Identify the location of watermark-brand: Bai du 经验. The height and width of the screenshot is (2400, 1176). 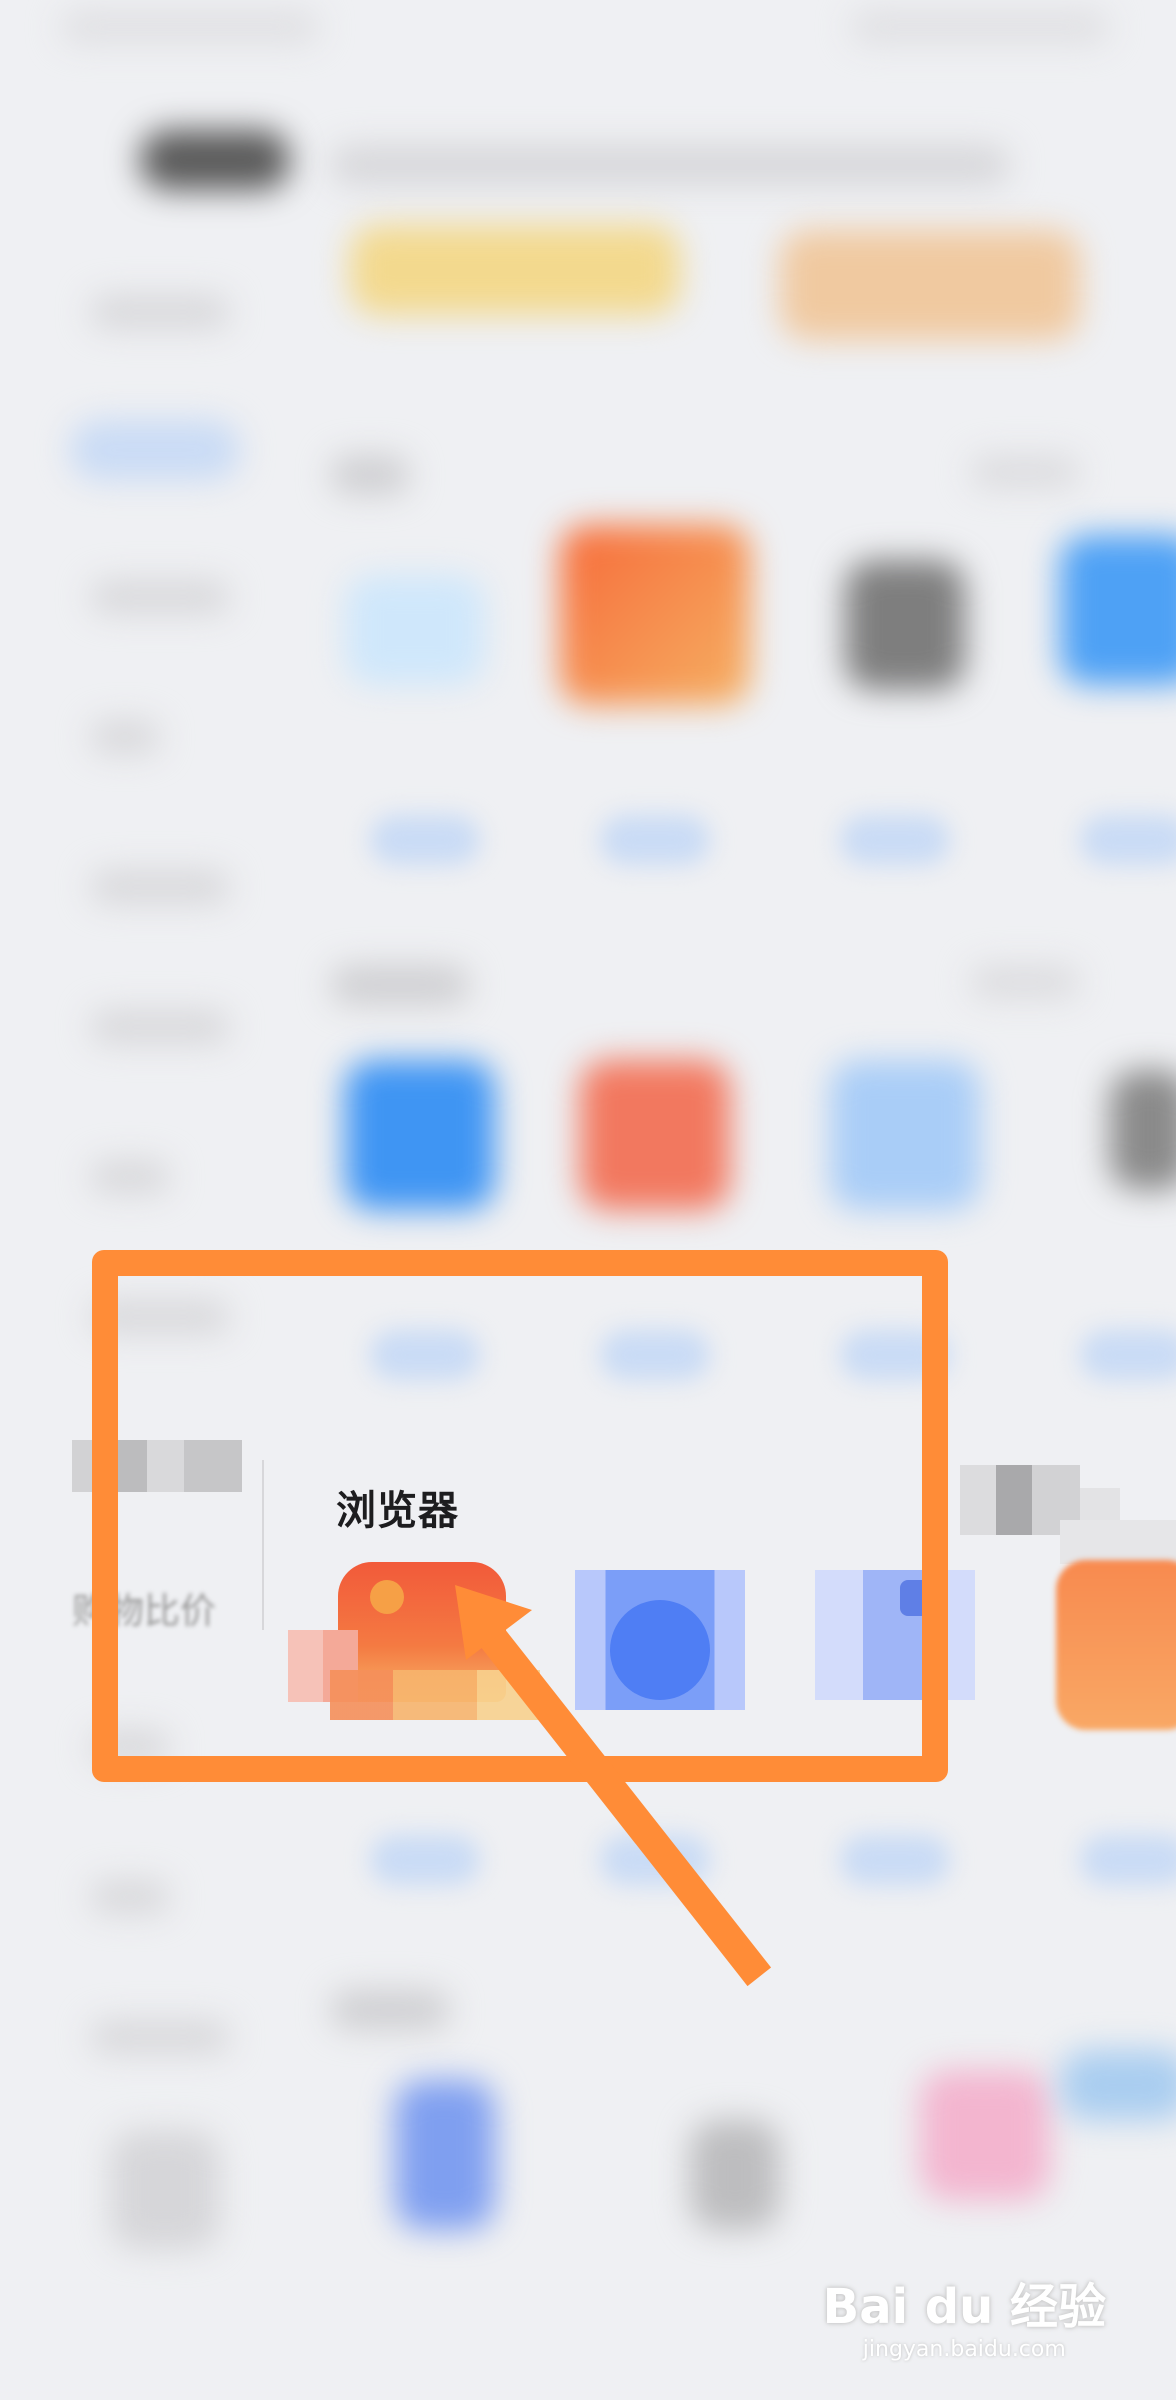
(964, 2307).